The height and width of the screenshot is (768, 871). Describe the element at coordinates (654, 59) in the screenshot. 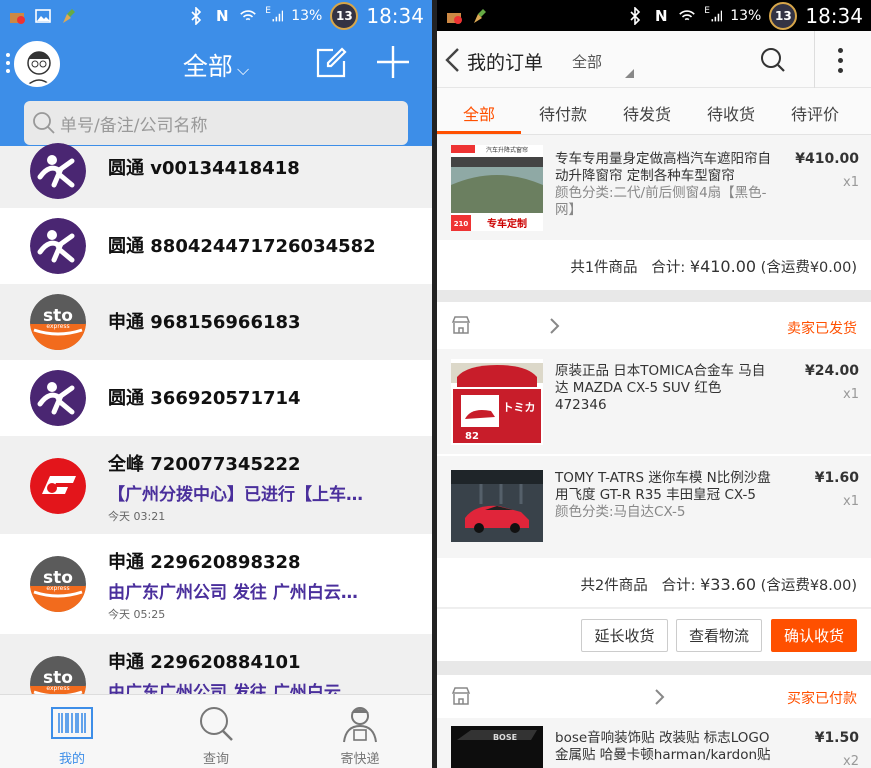

I see `orders-header: 我的订单 全部` at that location.